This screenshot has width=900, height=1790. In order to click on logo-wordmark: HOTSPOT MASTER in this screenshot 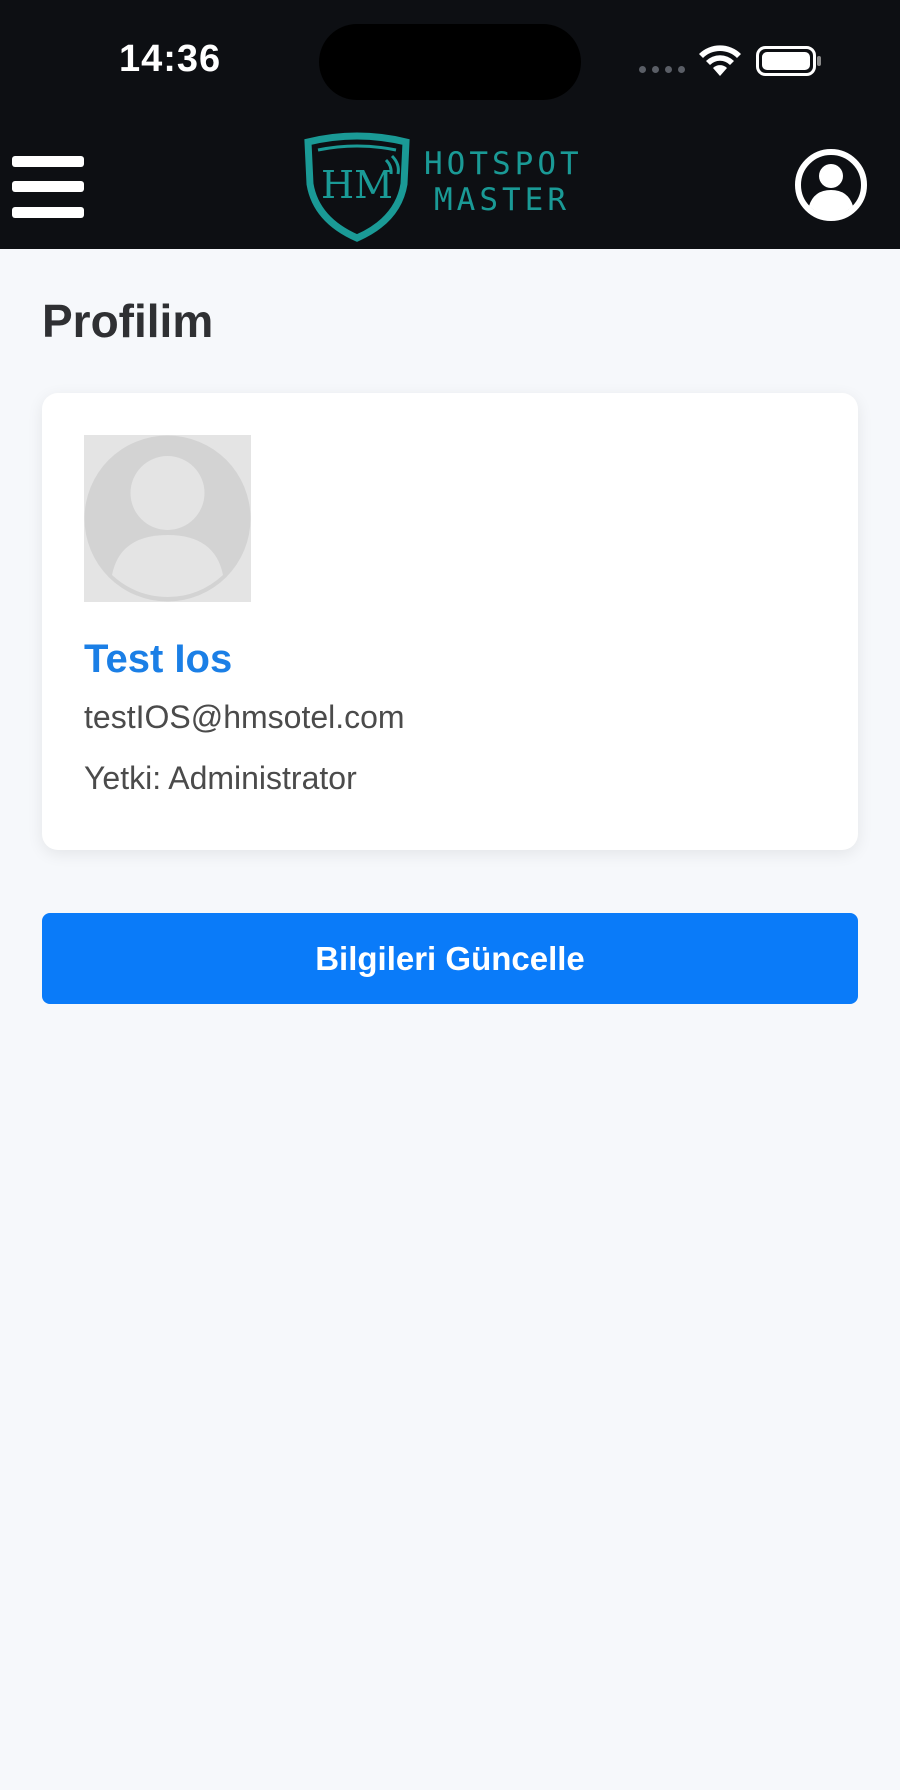, I will do `click(503, 182)`.